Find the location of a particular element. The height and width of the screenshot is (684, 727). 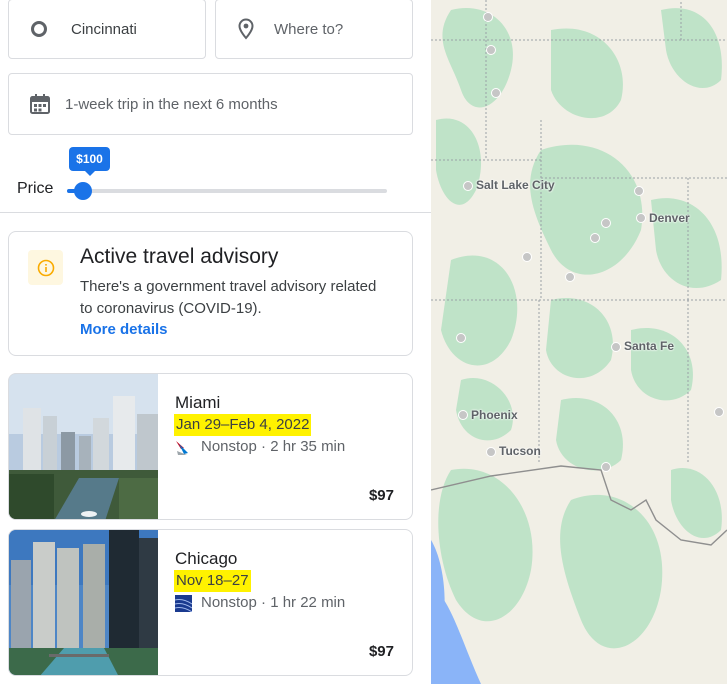

info-icon is located at coordinates (45, 267).